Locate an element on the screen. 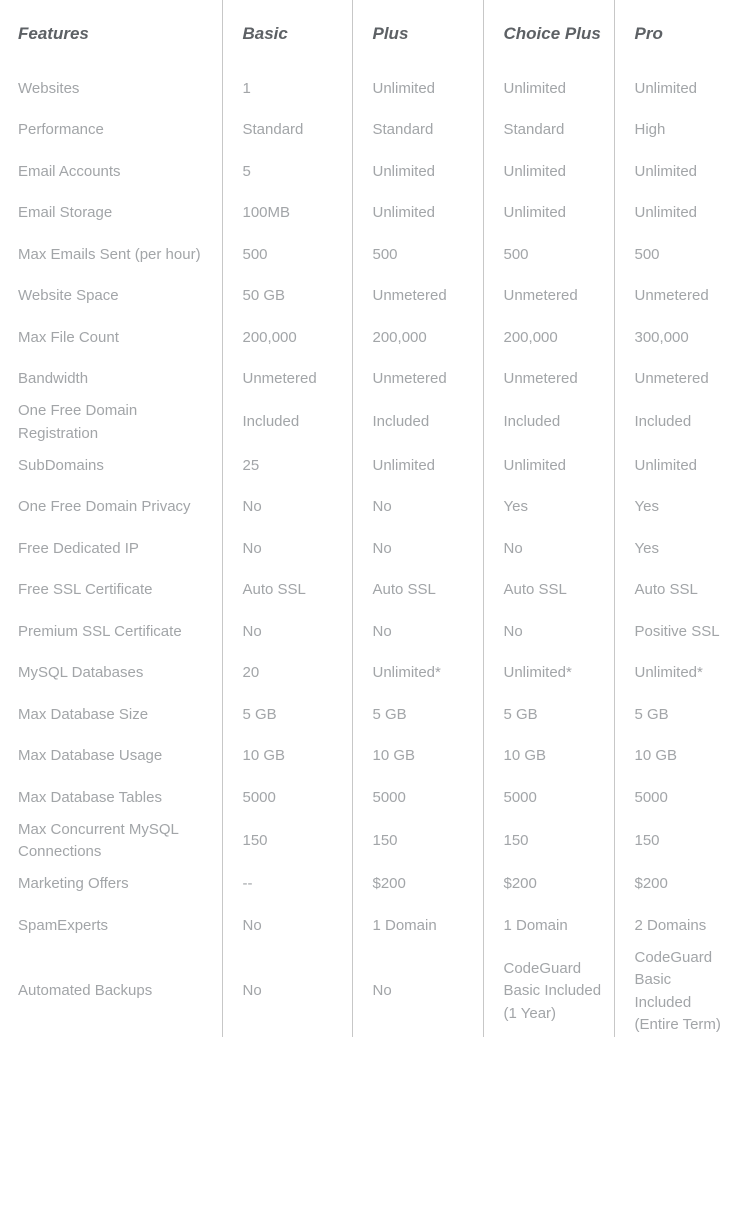  feature-name-cell: Premium SSL Certificate is located at coordinates (111, 632).